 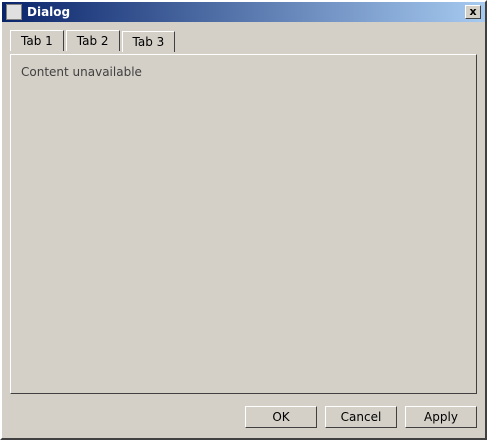 What do you see at coordinates (14, 12) in the screenshot?
I see `app-icon` at bounding box center [14, 12].